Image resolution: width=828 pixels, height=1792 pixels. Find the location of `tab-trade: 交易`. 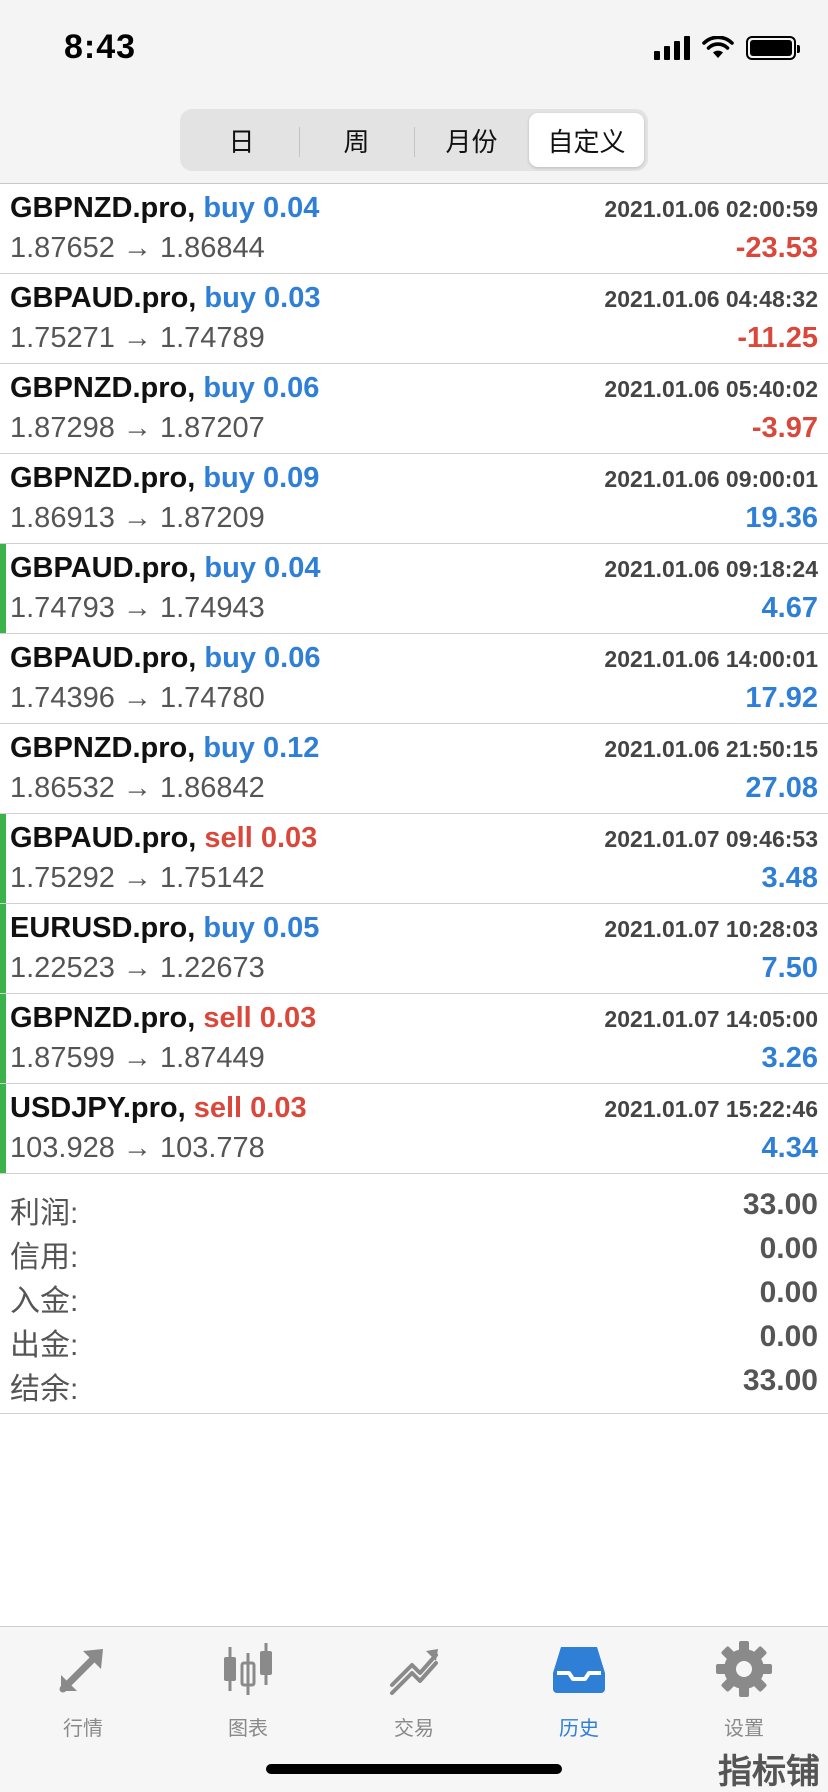

tab-trade: 交易 is located at coordinates (414, 1694).